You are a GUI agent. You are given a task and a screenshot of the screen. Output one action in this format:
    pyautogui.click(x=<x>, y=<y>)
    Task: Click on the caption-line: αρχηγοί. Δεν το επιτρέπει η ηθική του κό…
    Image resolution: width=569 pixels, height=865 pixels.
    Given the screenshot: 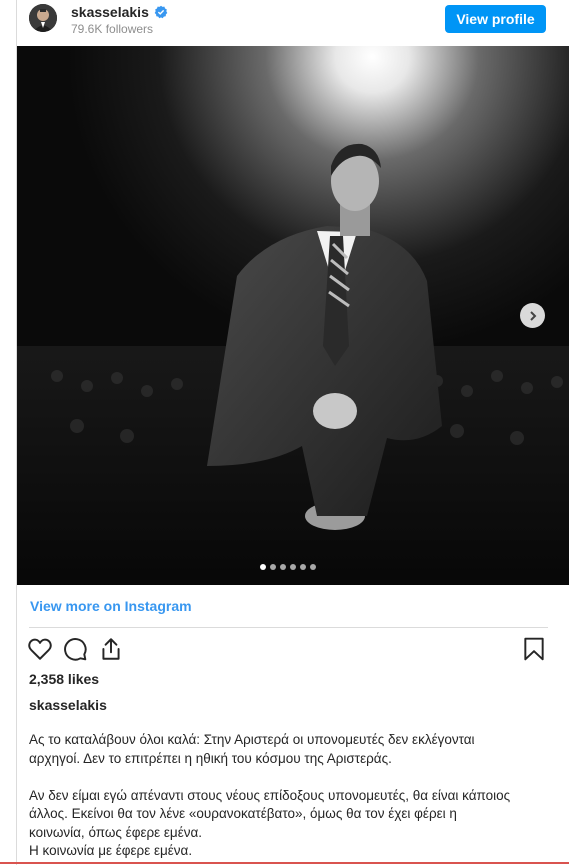 What is the action you would take?
    pyautogui.click(x=210, y=758)
    